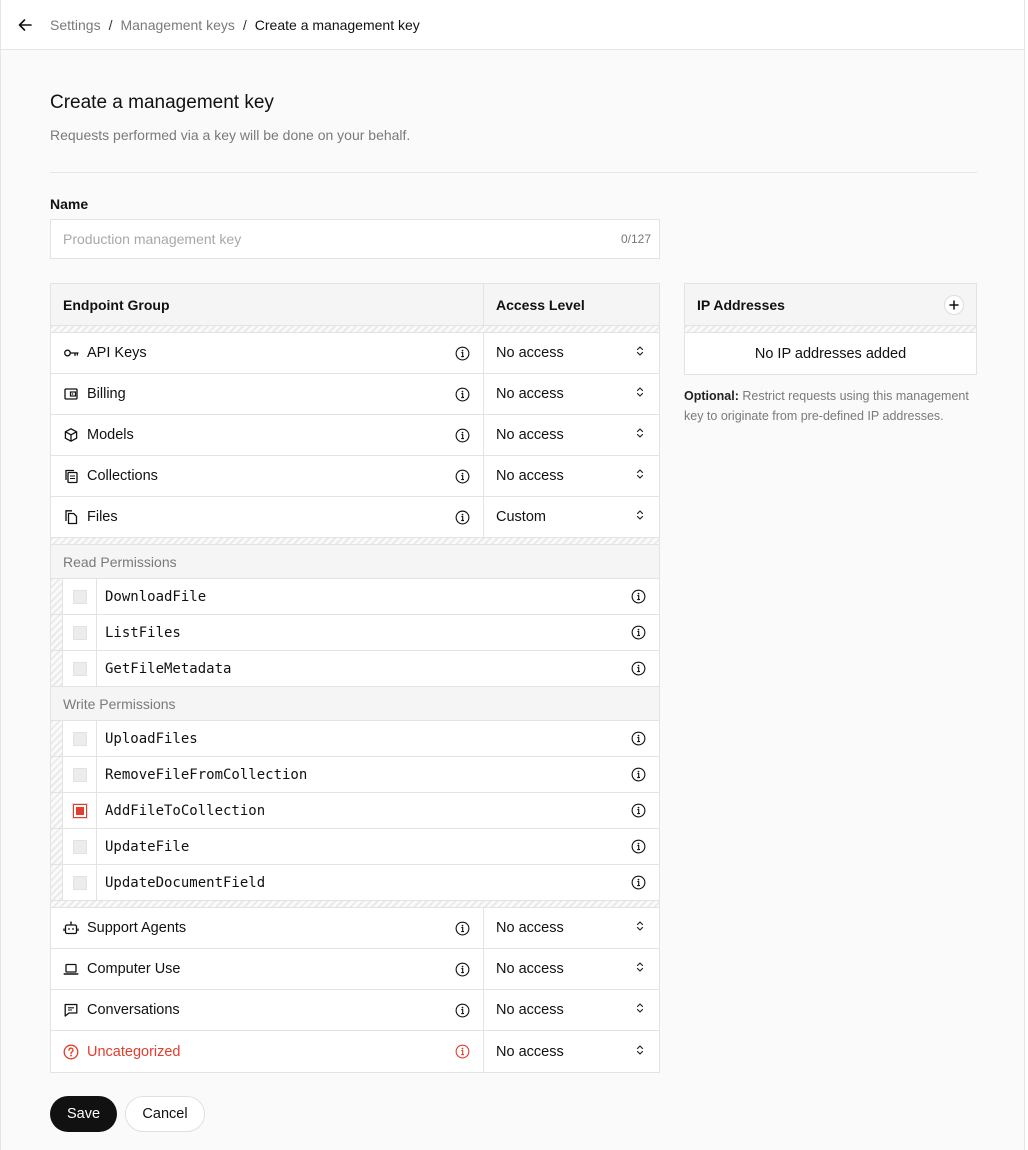  Describe the element at coordinates (206, 774) in the screenshot. I see `permission-name: RemoveFileFromCollection` at that location.